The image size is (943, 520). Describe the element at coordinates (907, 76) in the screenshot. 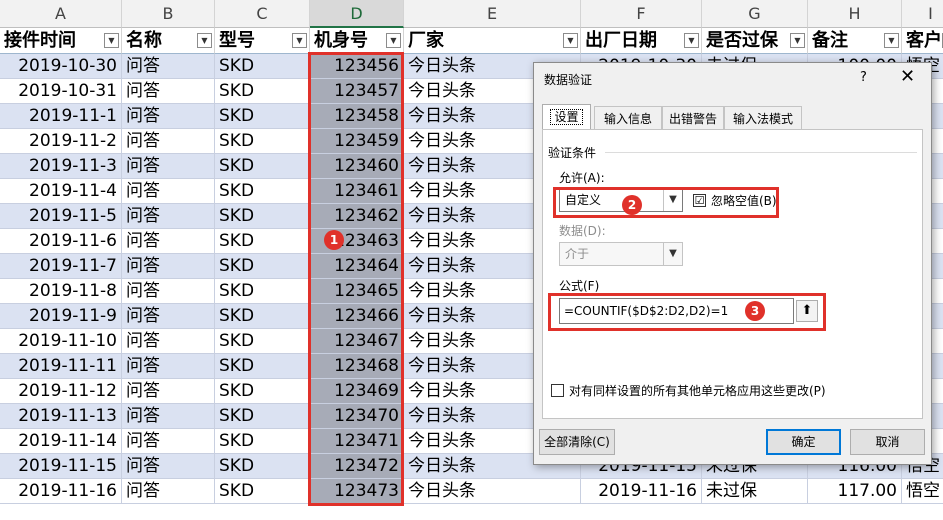

I see `close-icon: ✕` at that location.